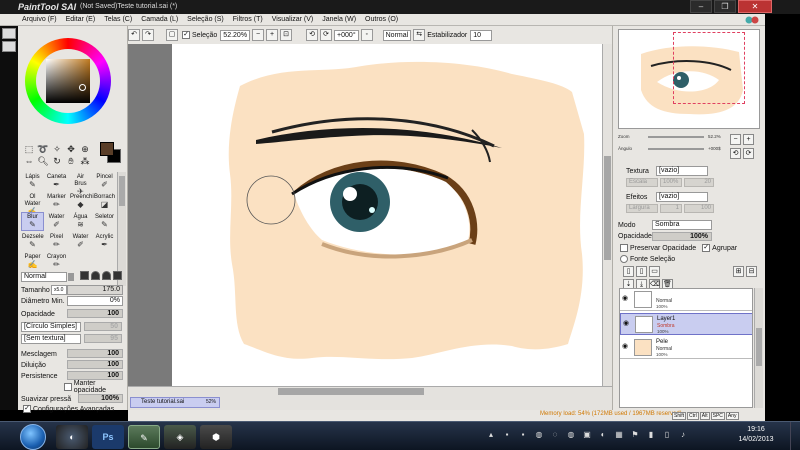 The image size is (800, 450). Describe the element at coordinates (144, 437) in the screenshot. I see `taskbar-app-sai: ✎` at that location.